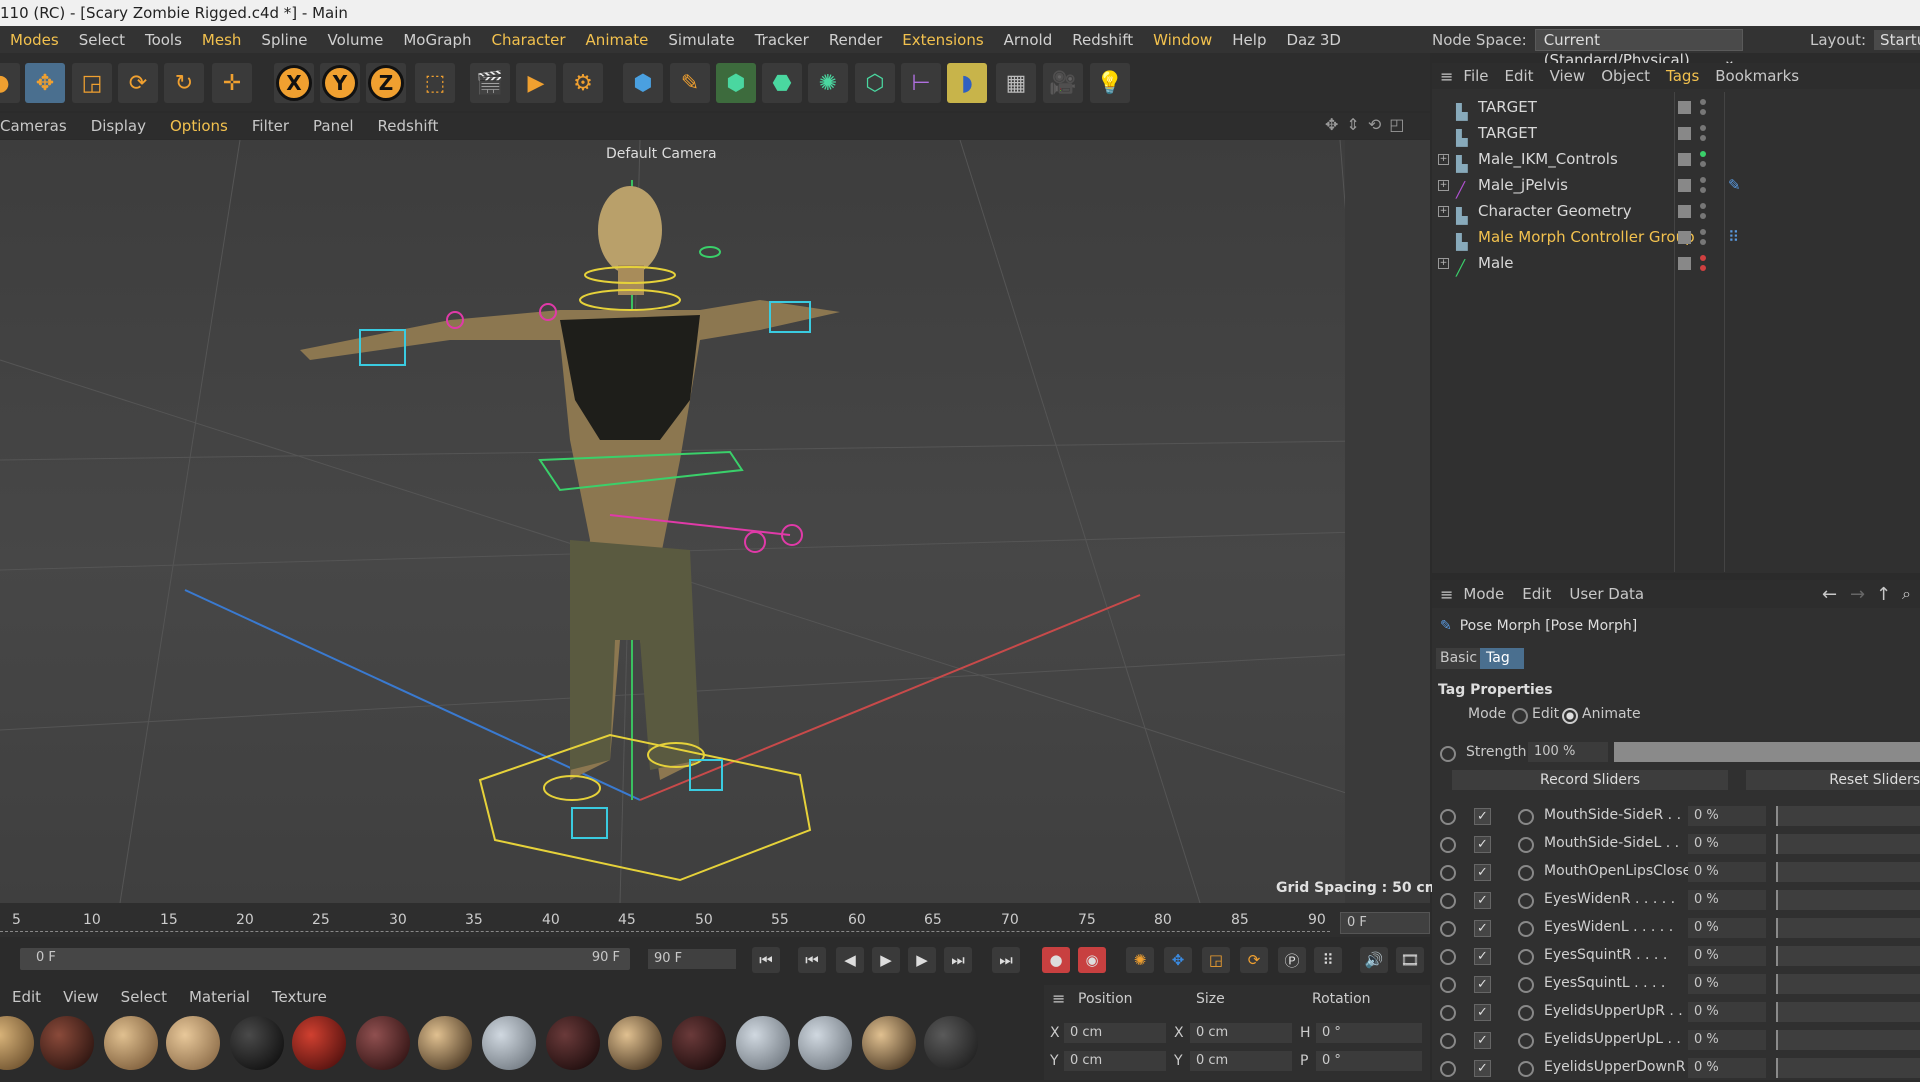 Image resolution: width=1920 pixels, height=1082 pixels. I want to click on menu-help: Help, so click(1249, 40).